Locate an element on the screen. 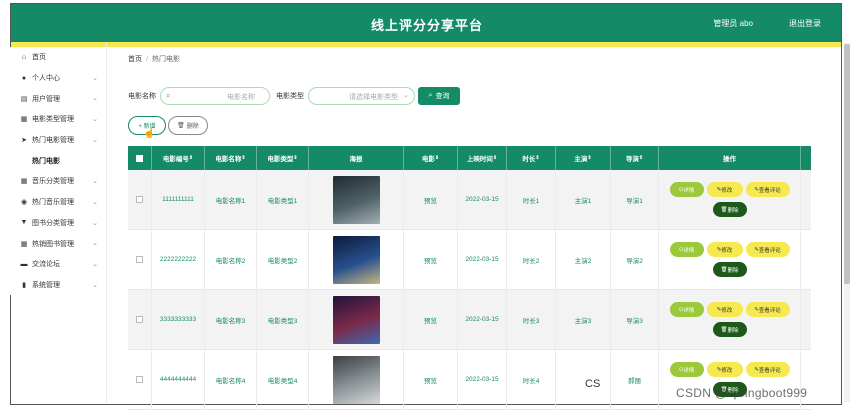 The height and width of the screenshot is (410, 852). sidebar-item: ▬ 交流论坛 ⌄ is located at coordinates (57, 264).